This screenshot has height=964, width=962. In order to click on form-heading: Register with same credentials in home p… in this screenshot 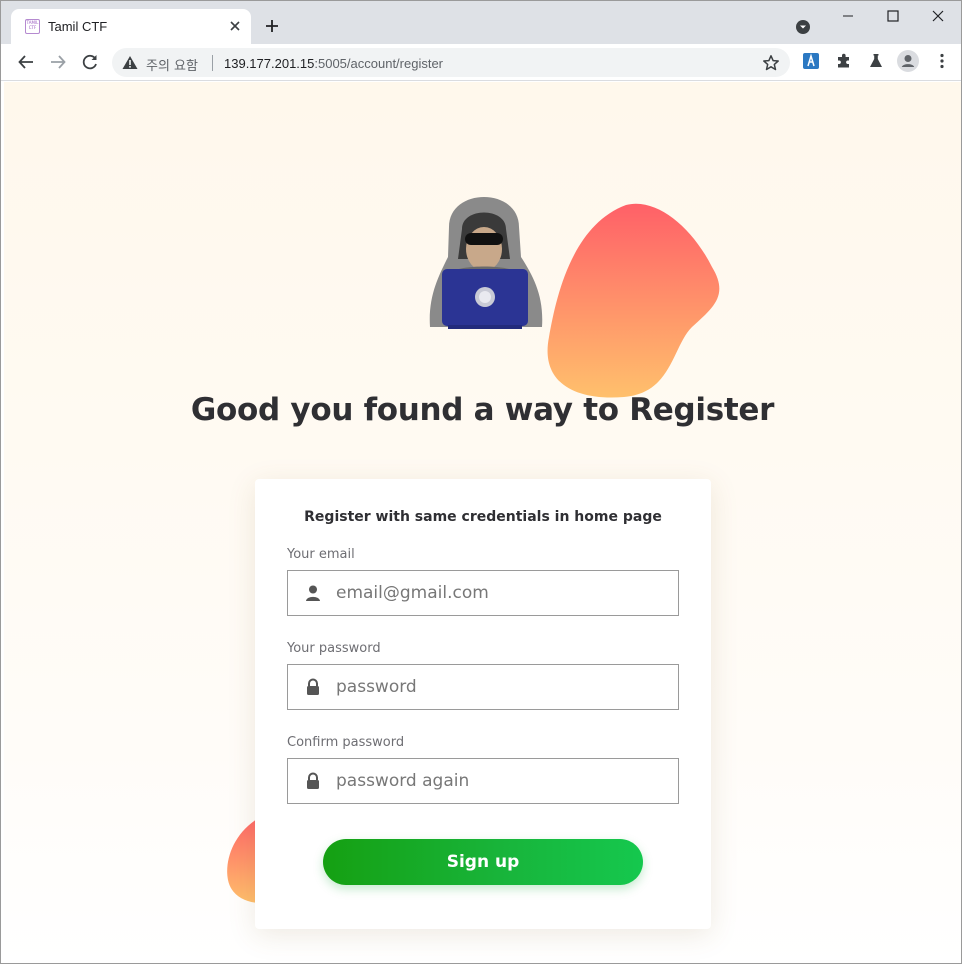, I will do `click(483, 517)`.